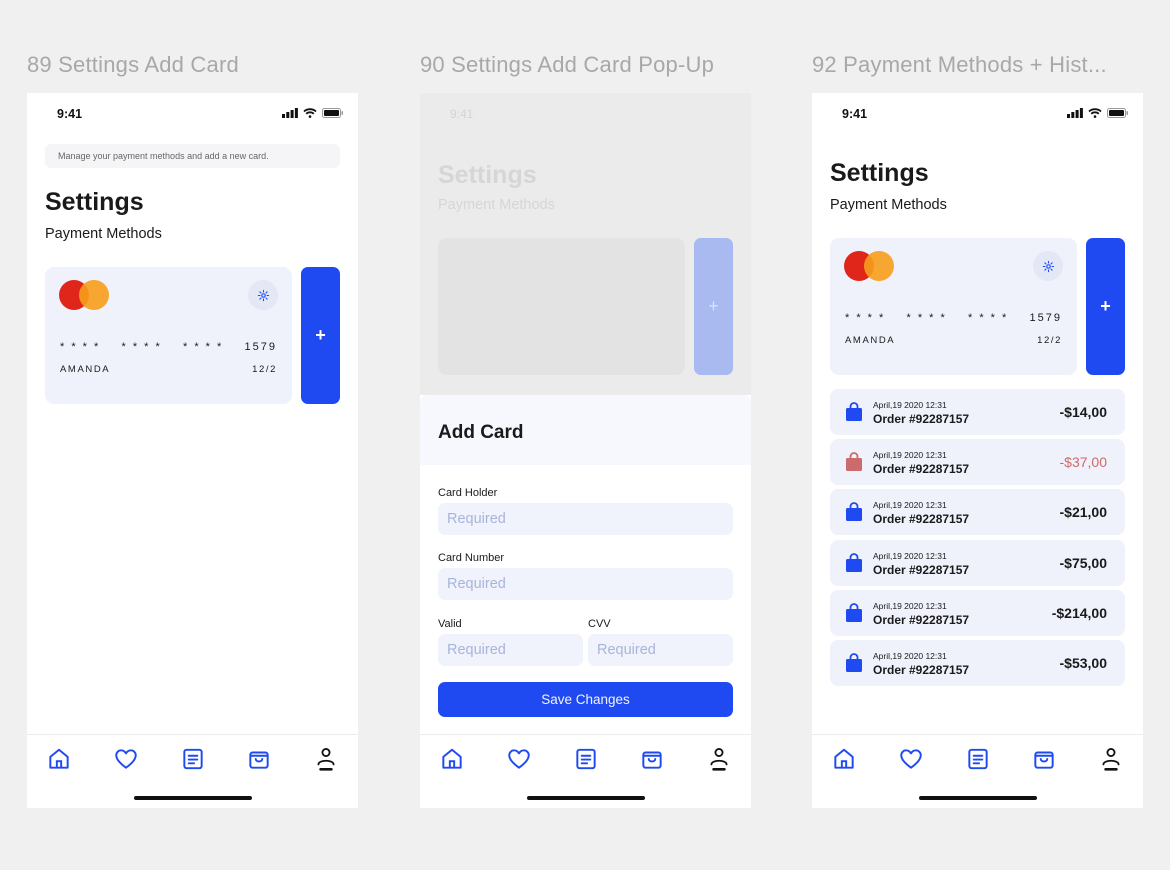 The height and width of the screenshot is (870, 1170). Describe the element at coordinates (585, 244) in the screenshot. I see `blurred-background: 9:41 Settings Payment Methods +` at that location.